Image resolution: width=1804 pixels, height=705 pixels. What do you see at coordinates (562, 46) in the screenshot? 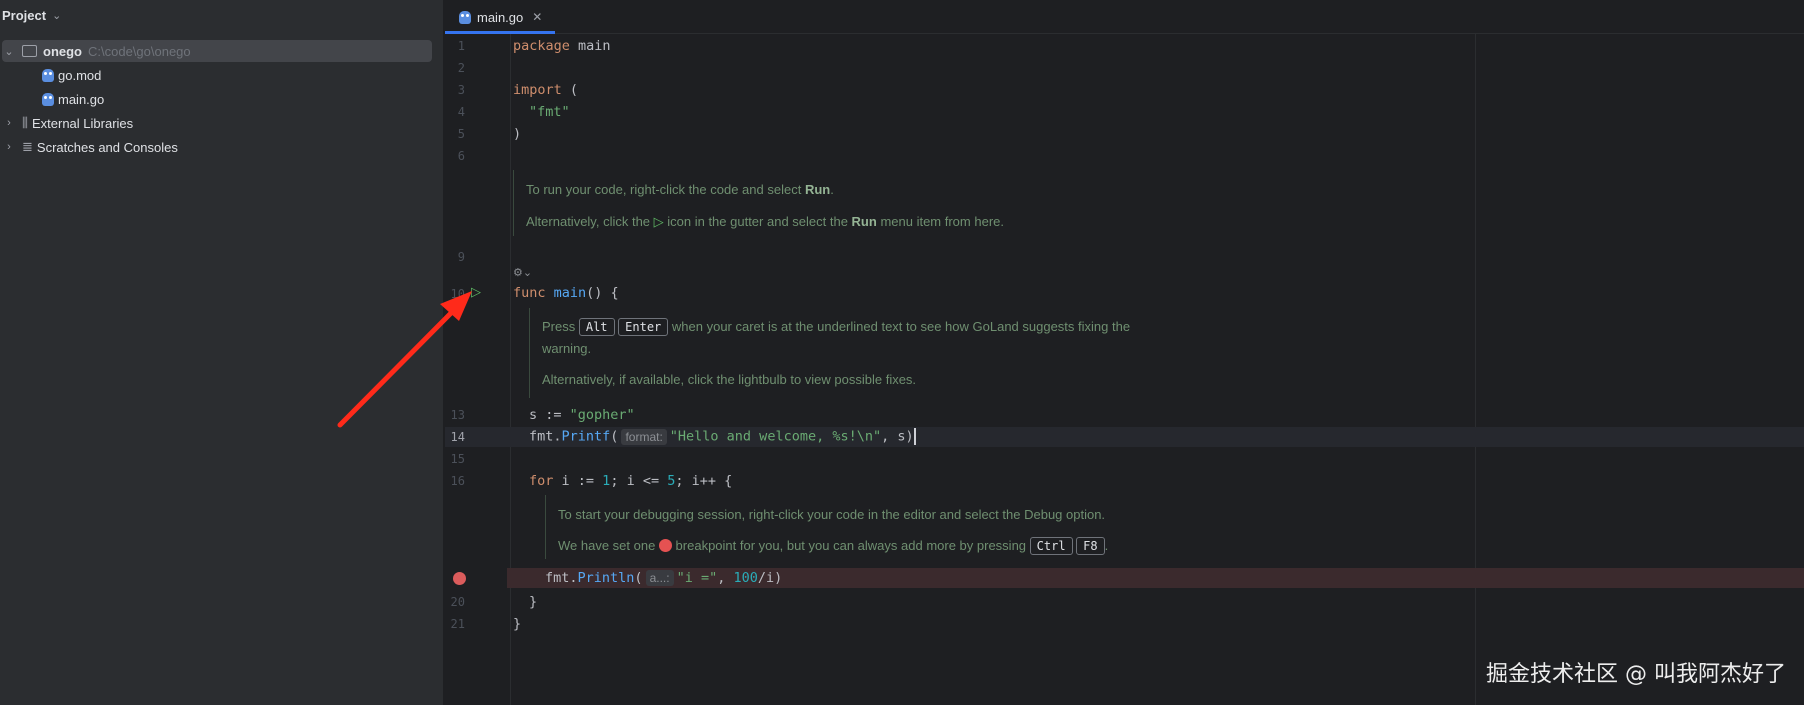
I see `code-line-1: package main` at bounding box center [562, 46].